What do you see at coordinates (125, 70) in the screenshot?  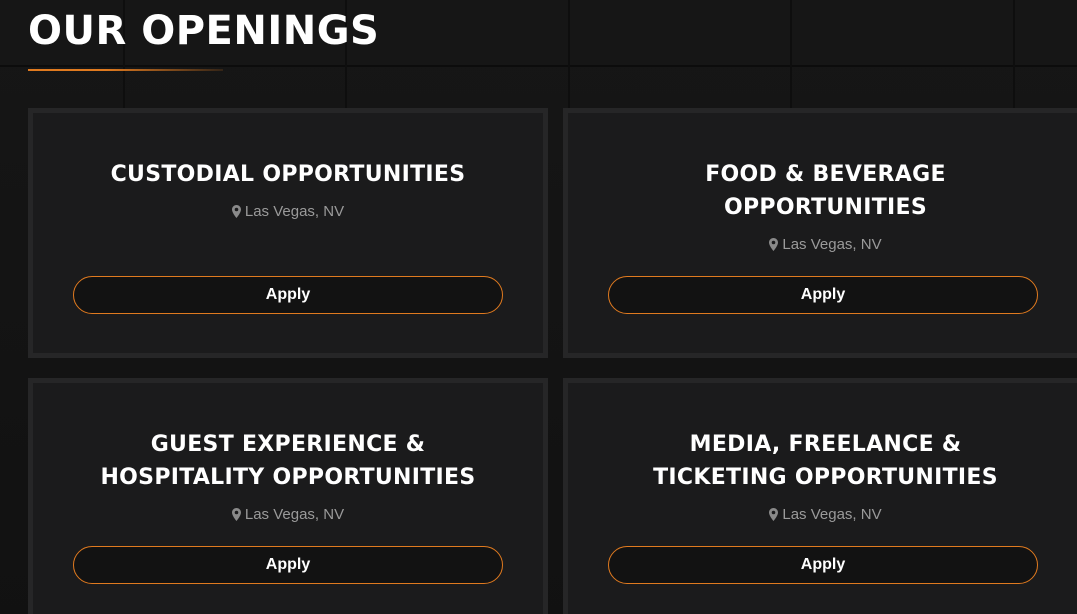 I see `title-underline` at bounding box center [125, 70].